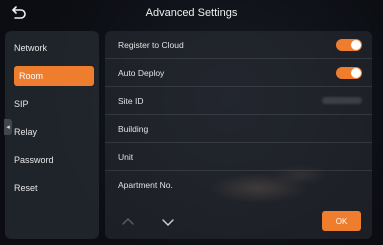  I want to click on setting-label: Auto Deploy, so click(141, 72).